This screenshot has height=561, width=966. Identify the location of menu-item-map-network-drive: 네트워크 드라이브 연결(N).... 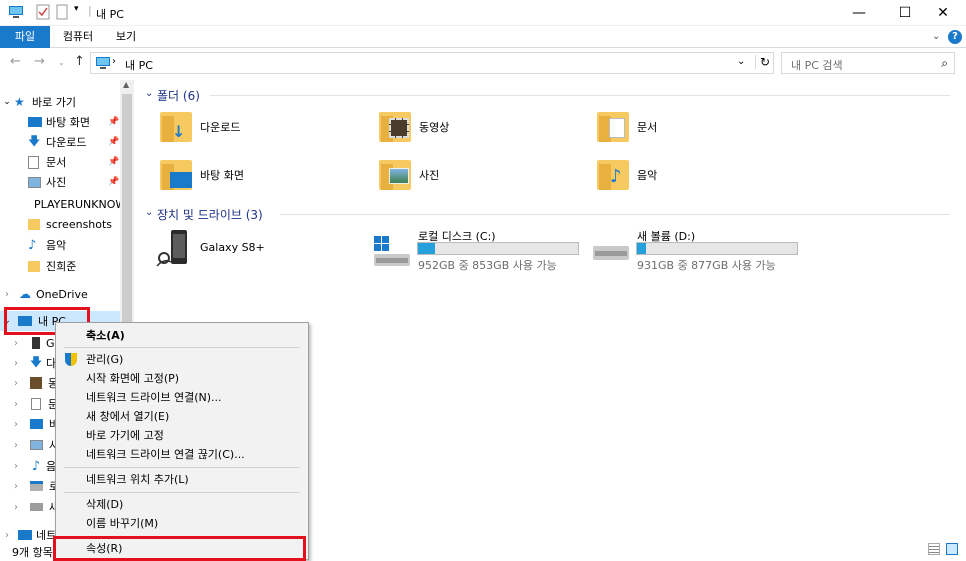
(182, 397).